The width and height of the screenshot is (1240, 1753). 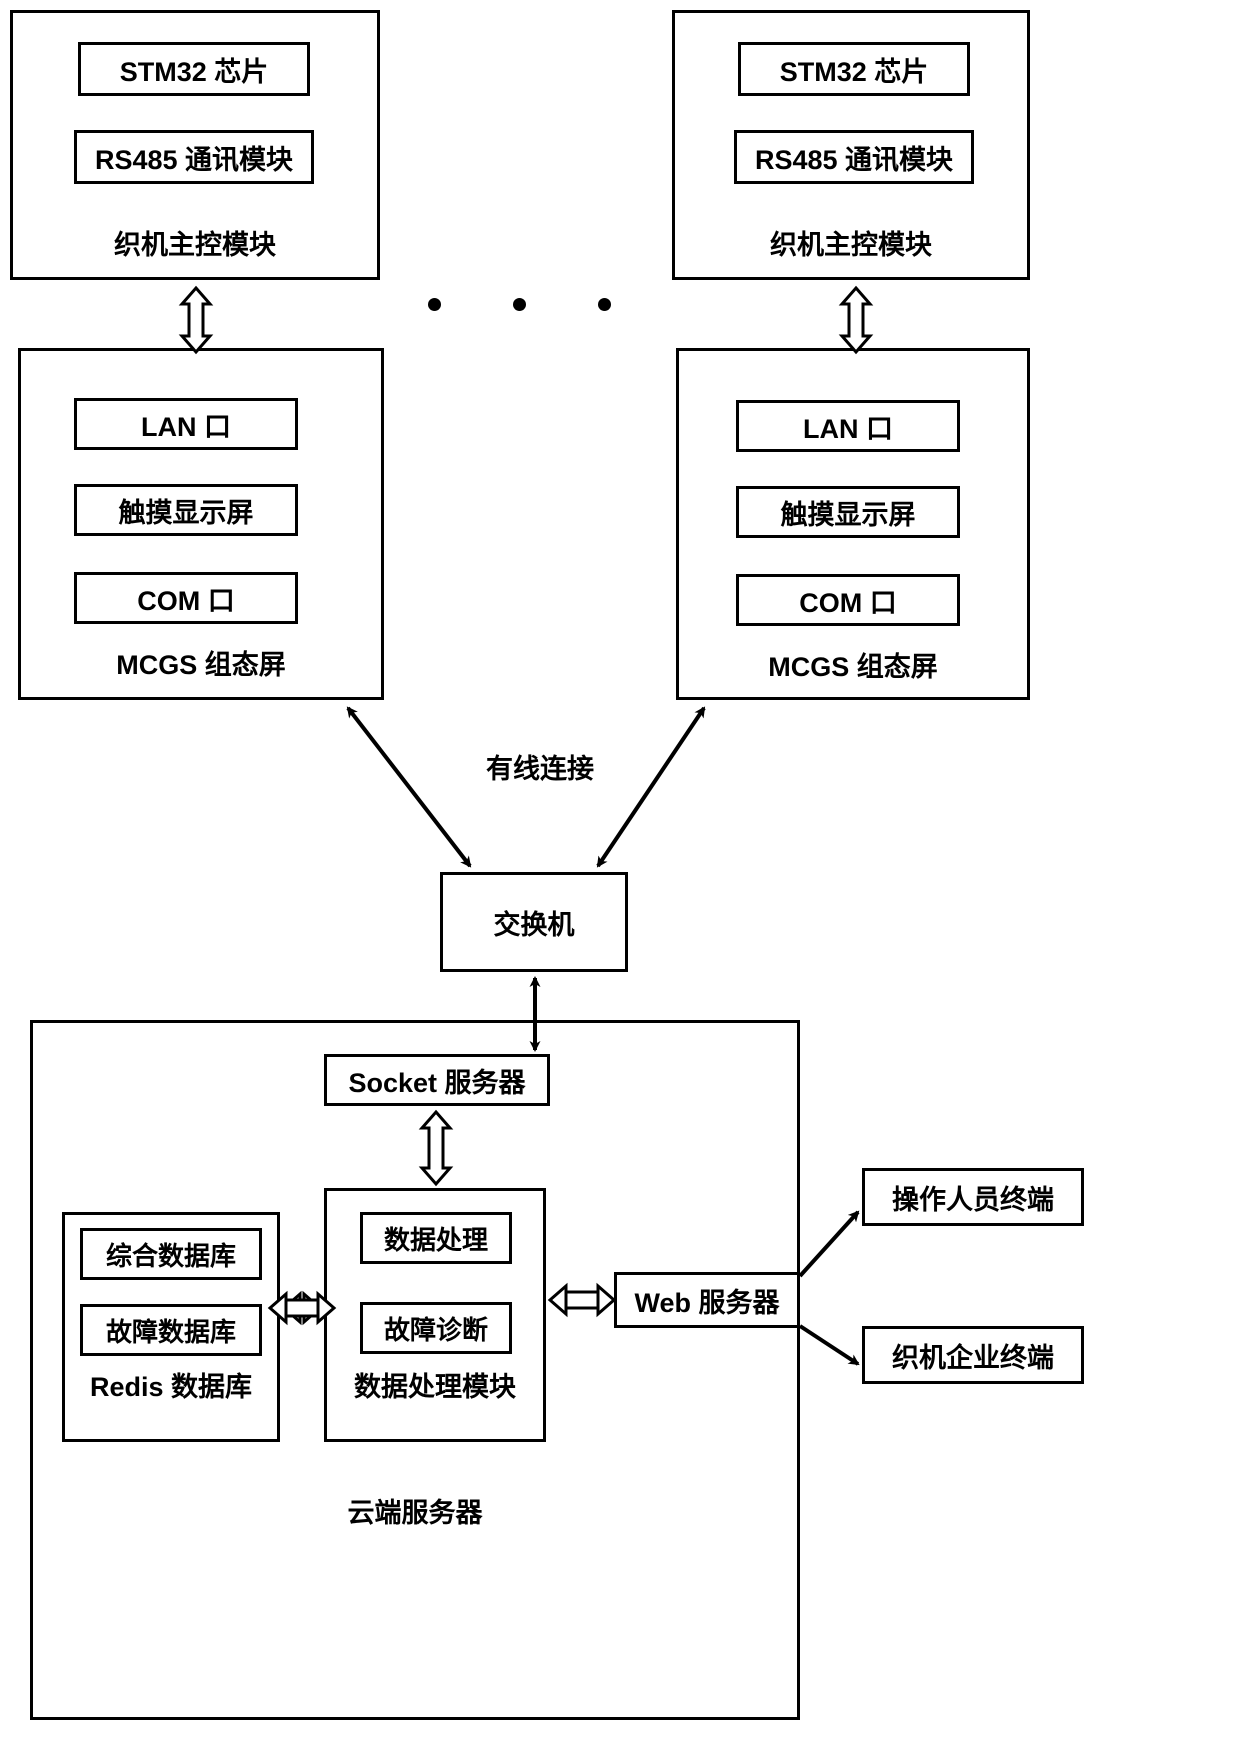 I want to click on rs485-module-box-2: RS485 通讯模块, so click(x=854, y=157).